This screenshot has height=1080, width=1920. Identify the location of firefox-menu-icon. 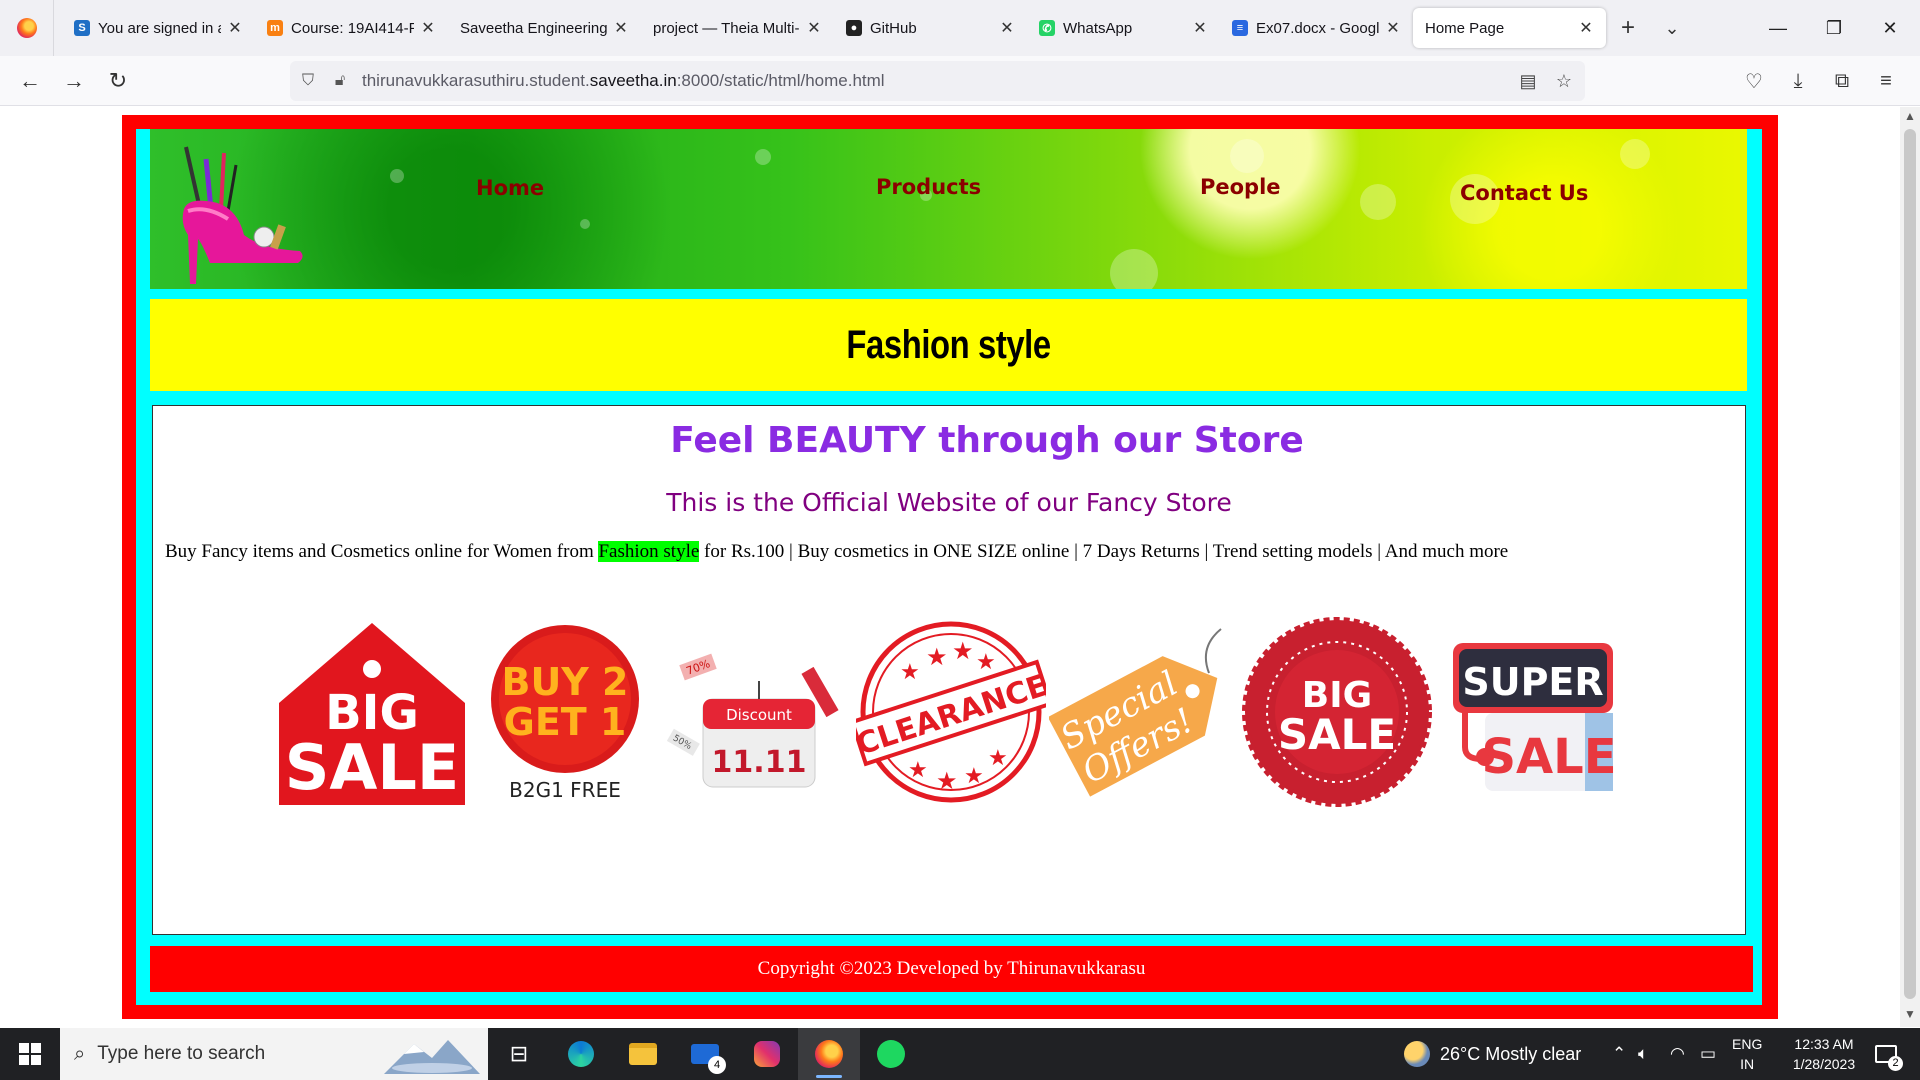
(27, 28).